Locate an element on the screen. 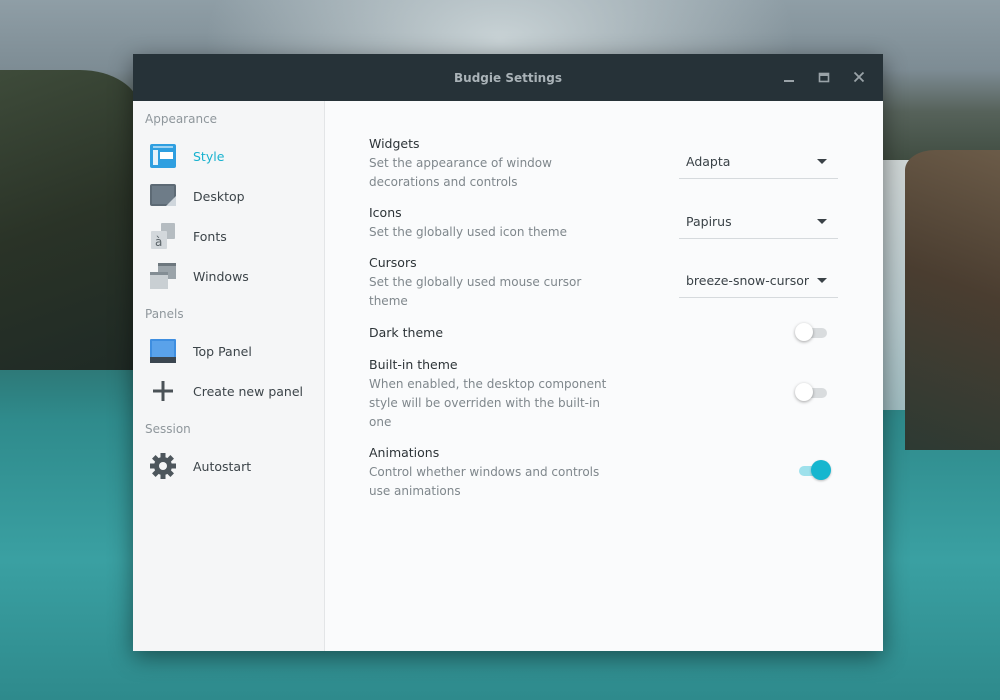  dropdown-value: Papirus is located at coordinates (709, 221).